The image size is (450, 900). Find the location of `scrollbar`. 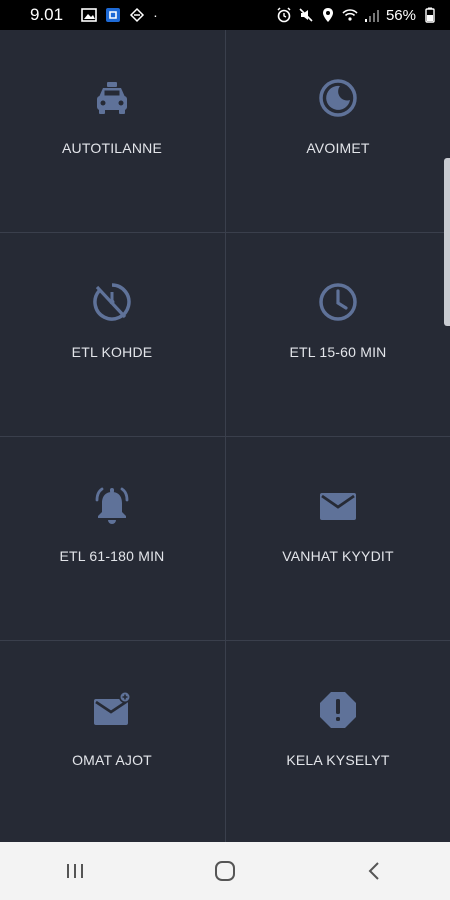

scrollbar is located at coordinates (447, 242).